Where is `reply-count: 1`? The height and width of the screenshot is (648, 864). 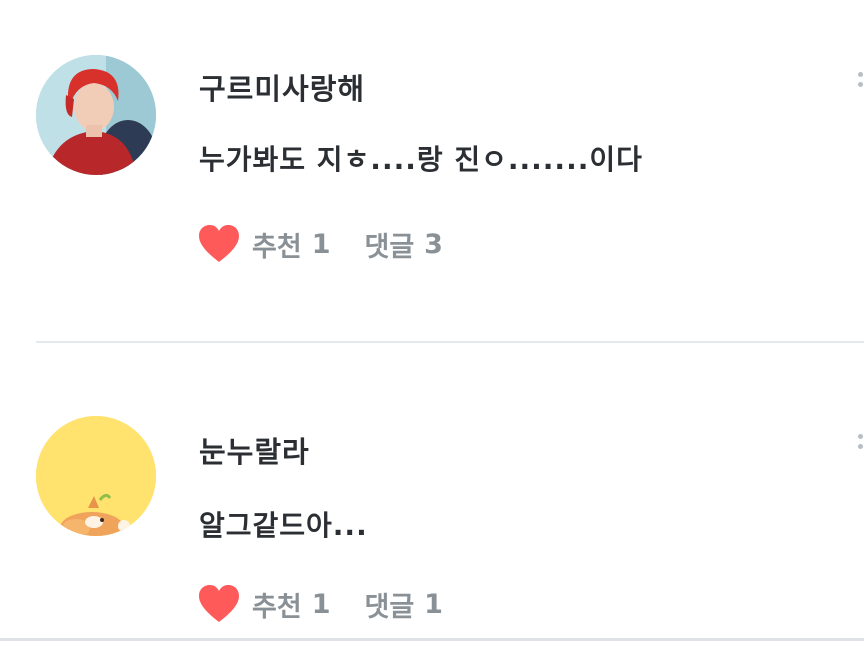 reply-count: 1 is located at coordinates (433, 604).